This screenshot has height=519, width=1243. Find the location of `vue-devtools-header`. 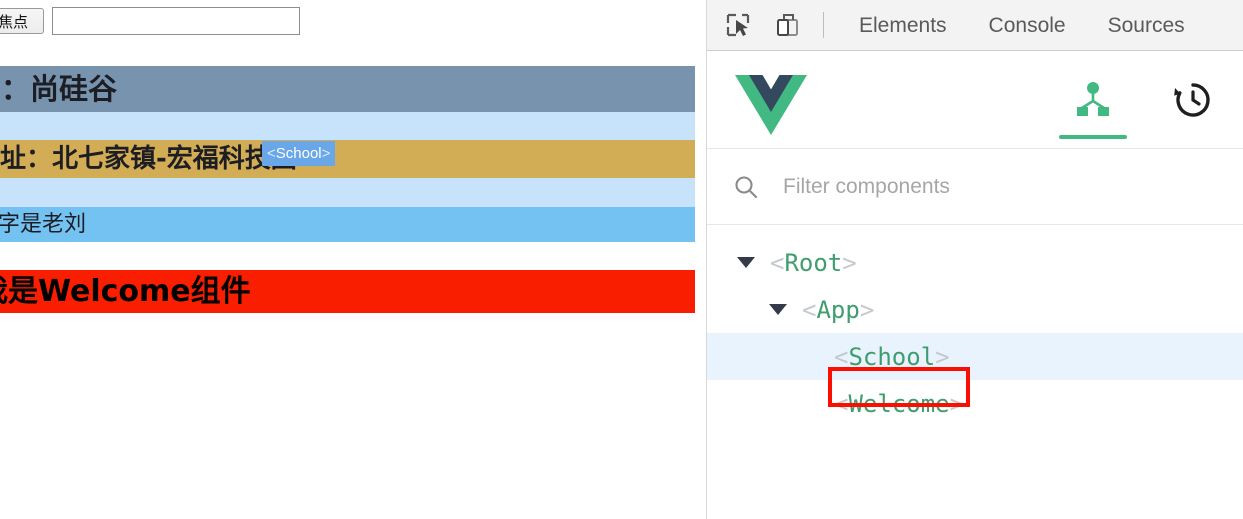

vue-devtools-header is located at coordinates (975, 100).